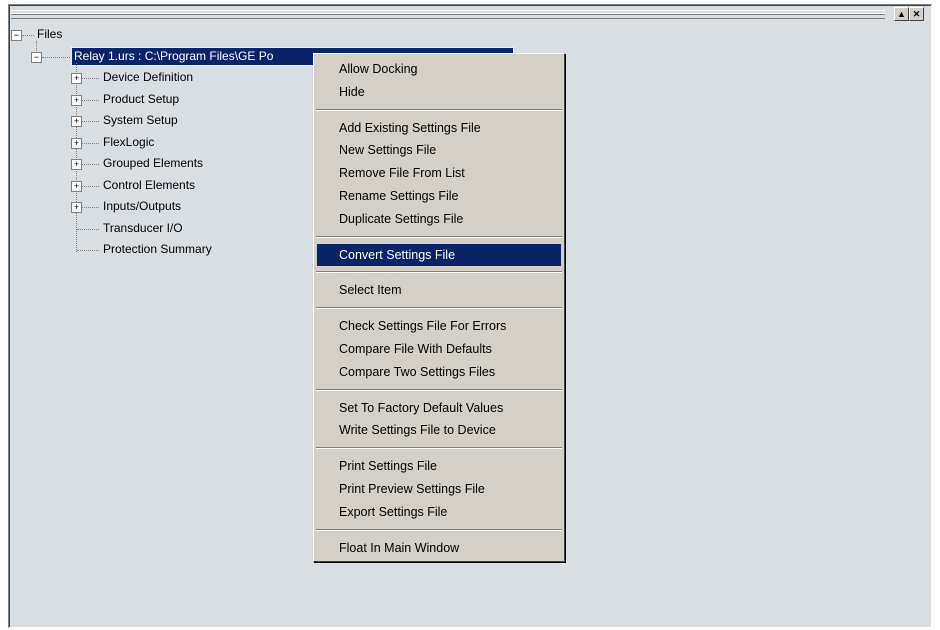 The width and height of the screenshot is (940, 630). Describe the element at coordinates (439, 290) in the screenshot. I see `menu-item-select-item: Select Item` at that location.